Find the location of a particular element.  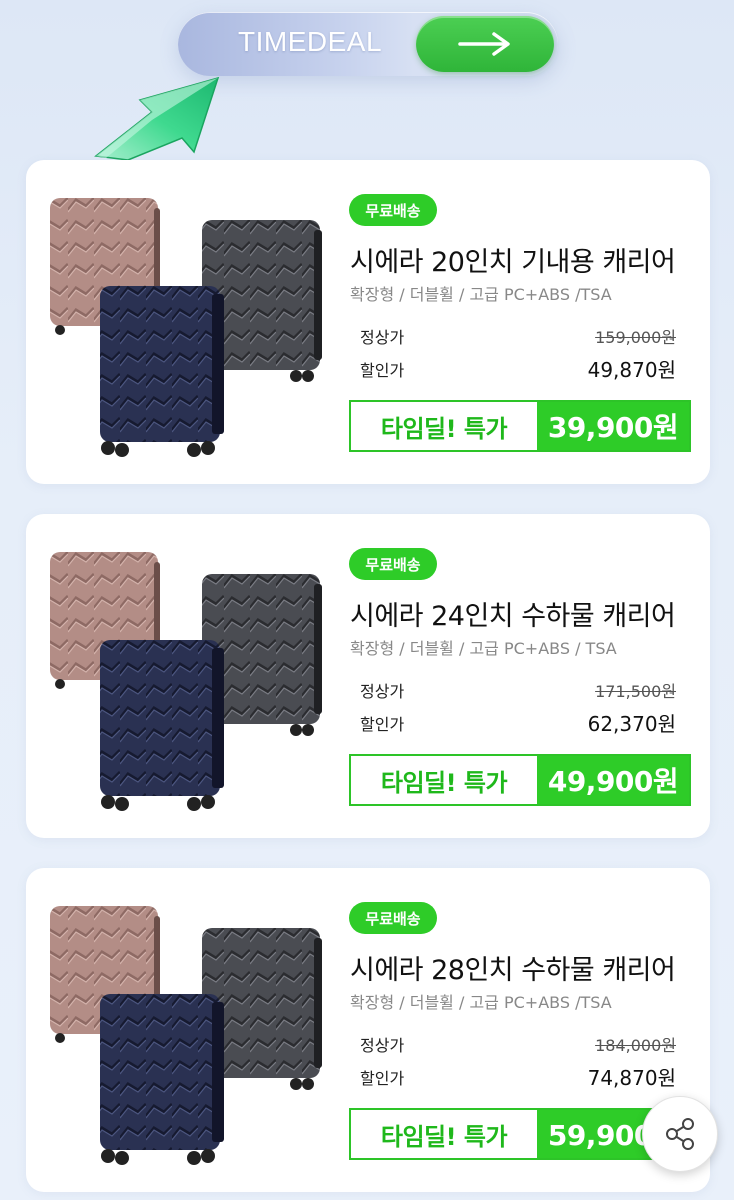

discount-price: 62,370원 is located at coordinates (631, 724).